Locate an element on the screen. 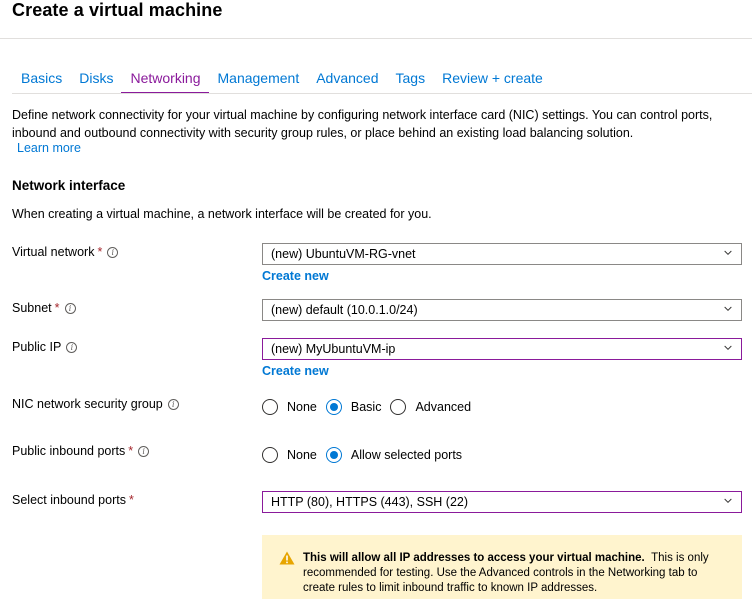 The width and height of the screenshot is (752, 599). virtual-network-value: (new) UbuntuVM-RG-vnet is located at coordinates (343, 254).